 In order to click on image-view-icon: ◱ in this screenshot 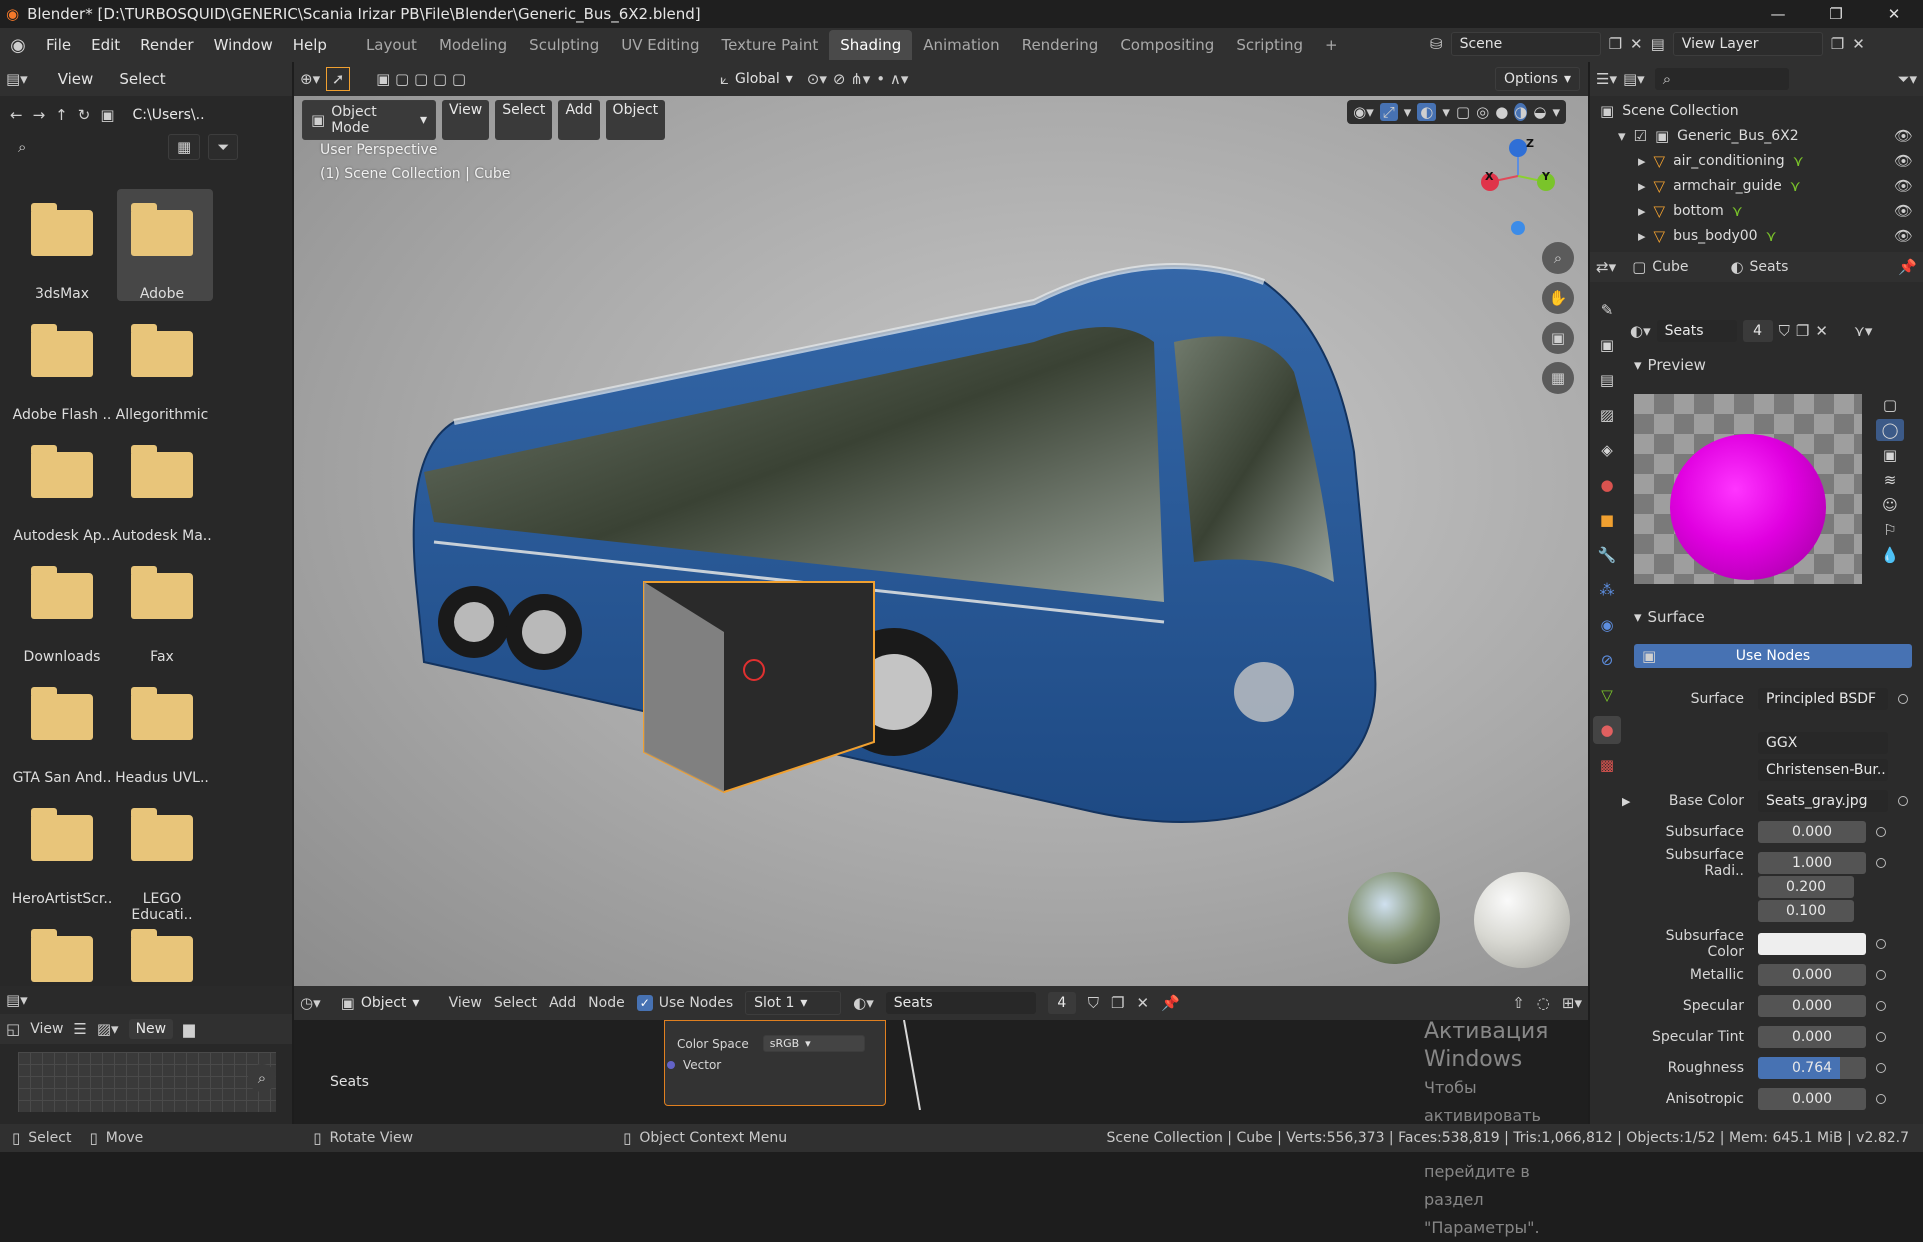, I will do `click(13, 1029)`.